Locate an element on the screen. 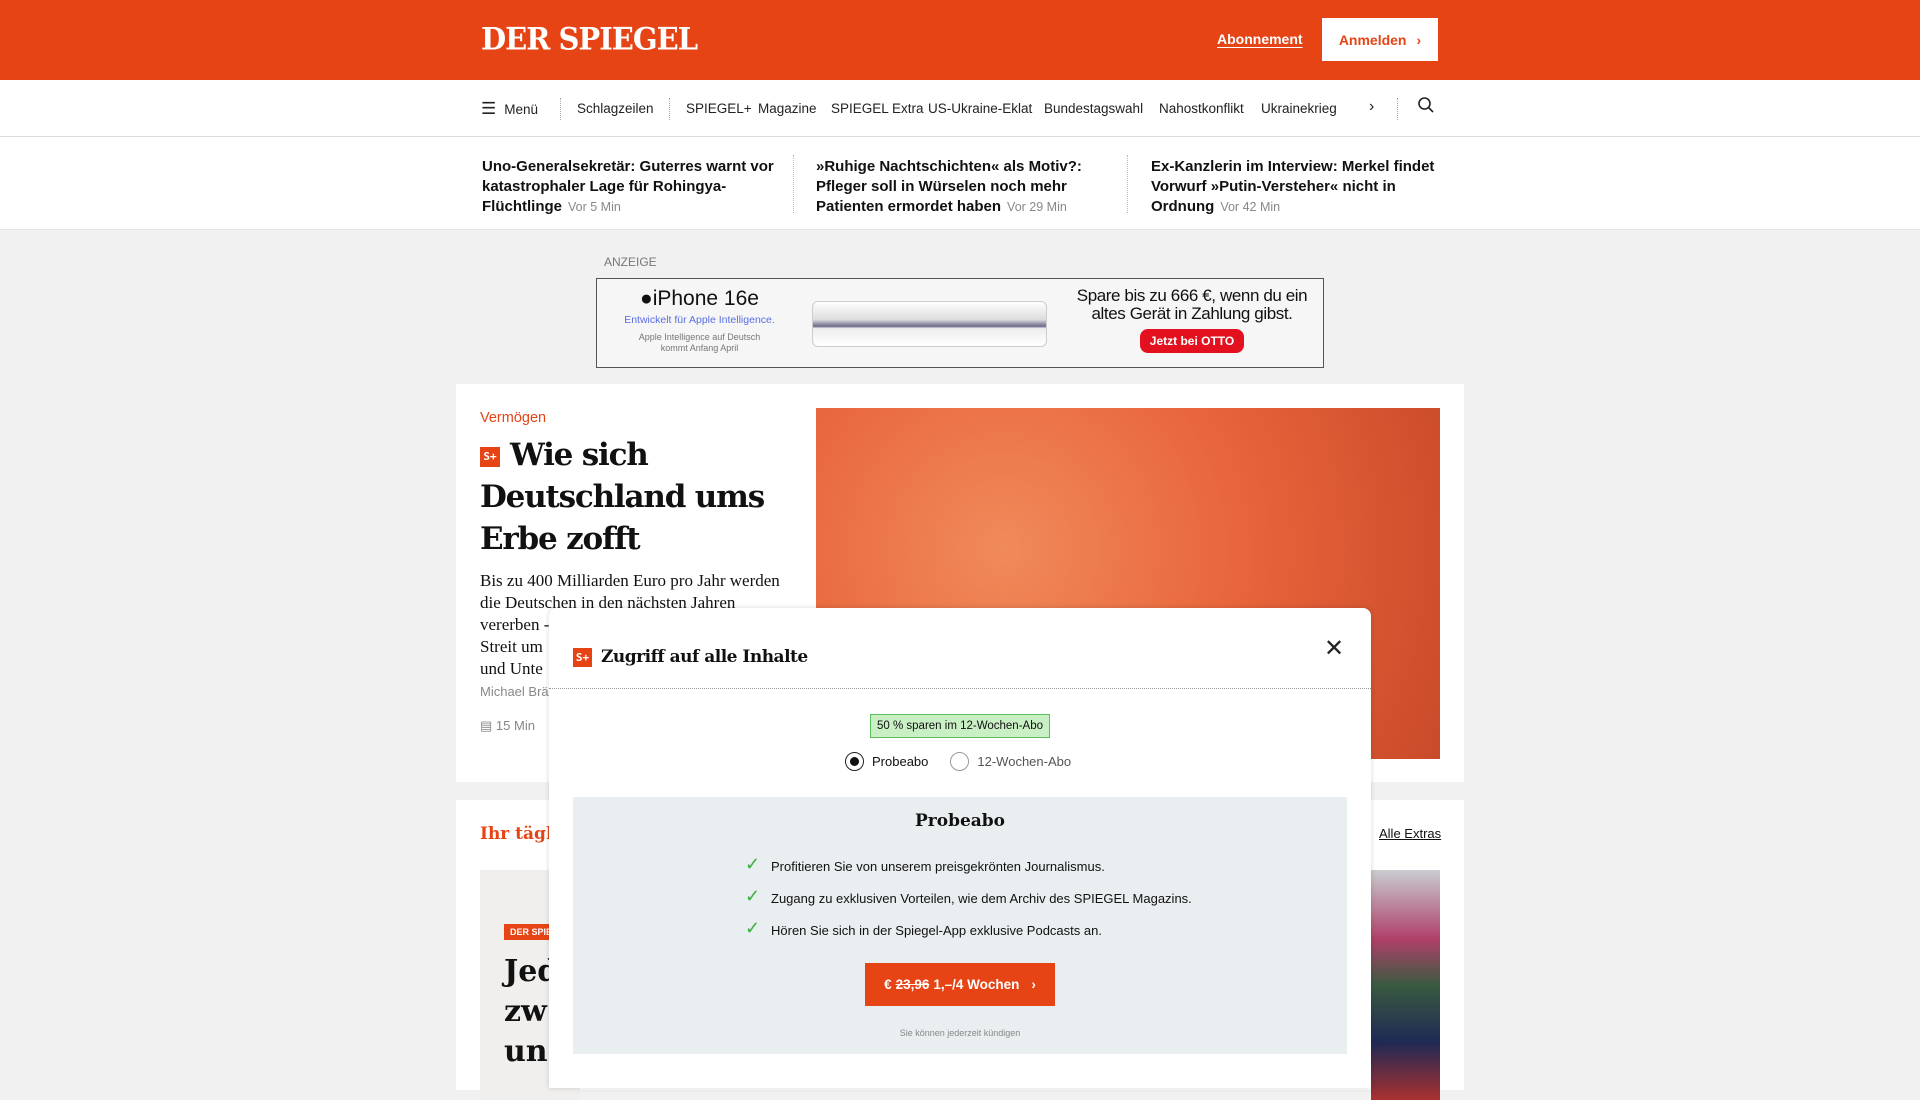  radio-selected-icon is located at coordinates (854, 761).